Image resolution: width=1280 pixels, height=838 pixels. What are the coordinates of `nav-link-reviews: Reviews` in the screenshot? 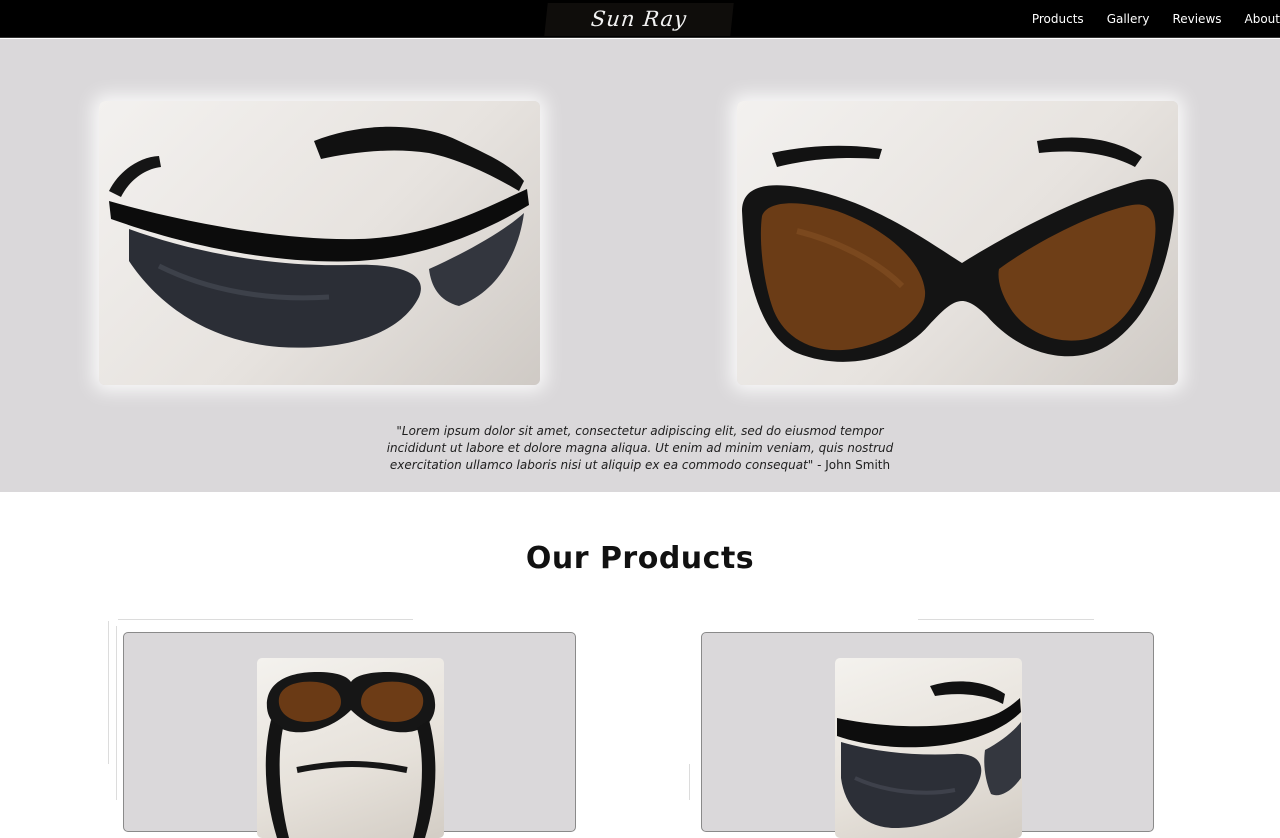 It's located at (1196, 19).